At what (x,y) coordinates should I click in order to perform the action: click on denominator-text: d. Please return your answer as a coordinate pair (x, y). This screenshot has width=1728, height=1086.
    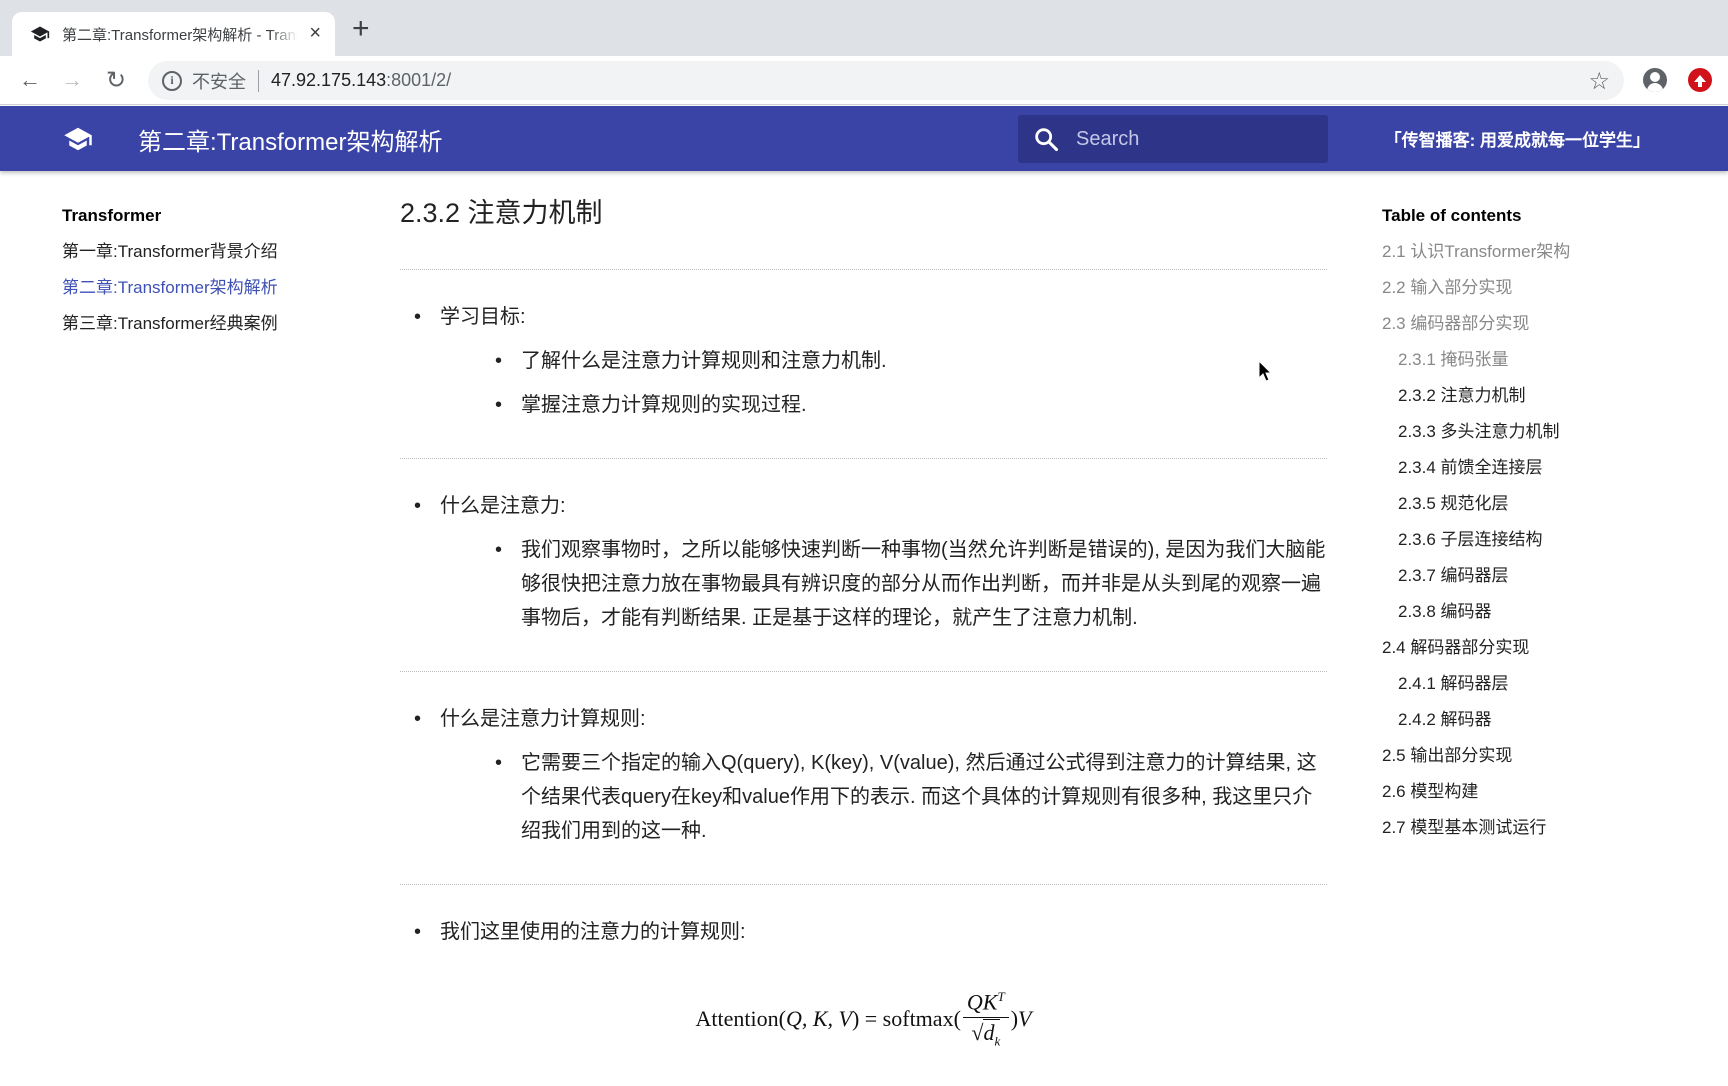
    Looking at the image, I should click on (989, 1033).